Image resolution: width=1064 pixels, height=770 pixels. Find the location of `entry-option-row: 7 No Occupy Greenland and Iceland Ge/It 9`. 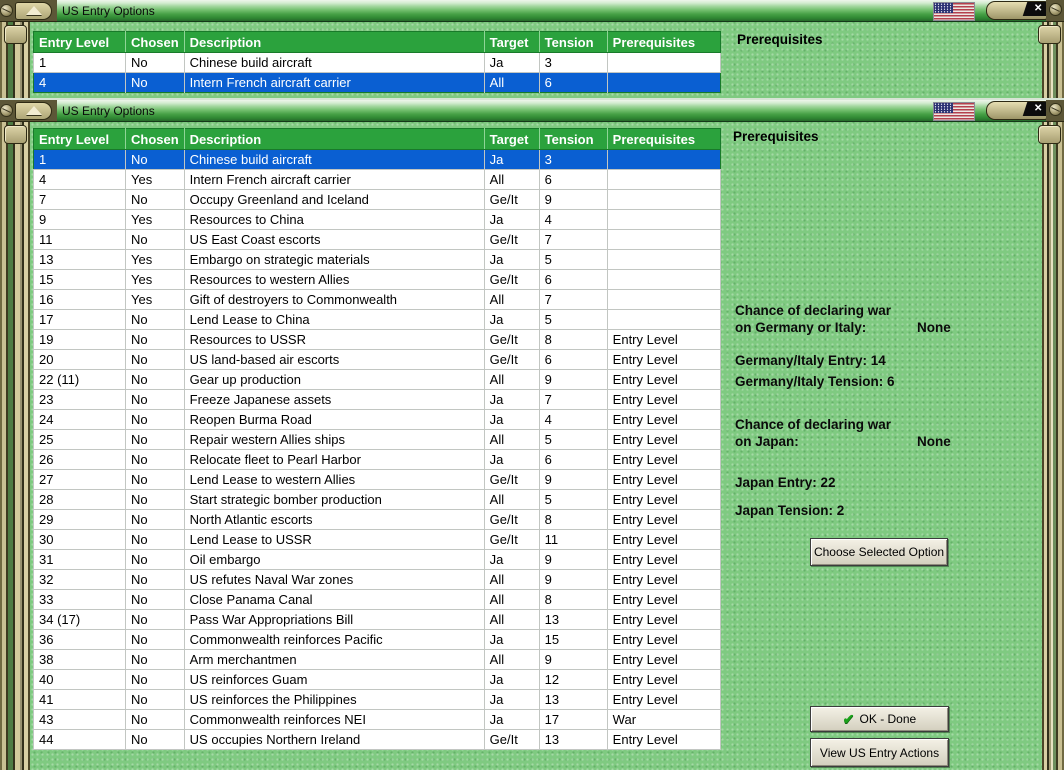

entry-option-row: 7 No Occupy Greenland and Iceland Ge/It 9 is located at coordinates (377, 199).